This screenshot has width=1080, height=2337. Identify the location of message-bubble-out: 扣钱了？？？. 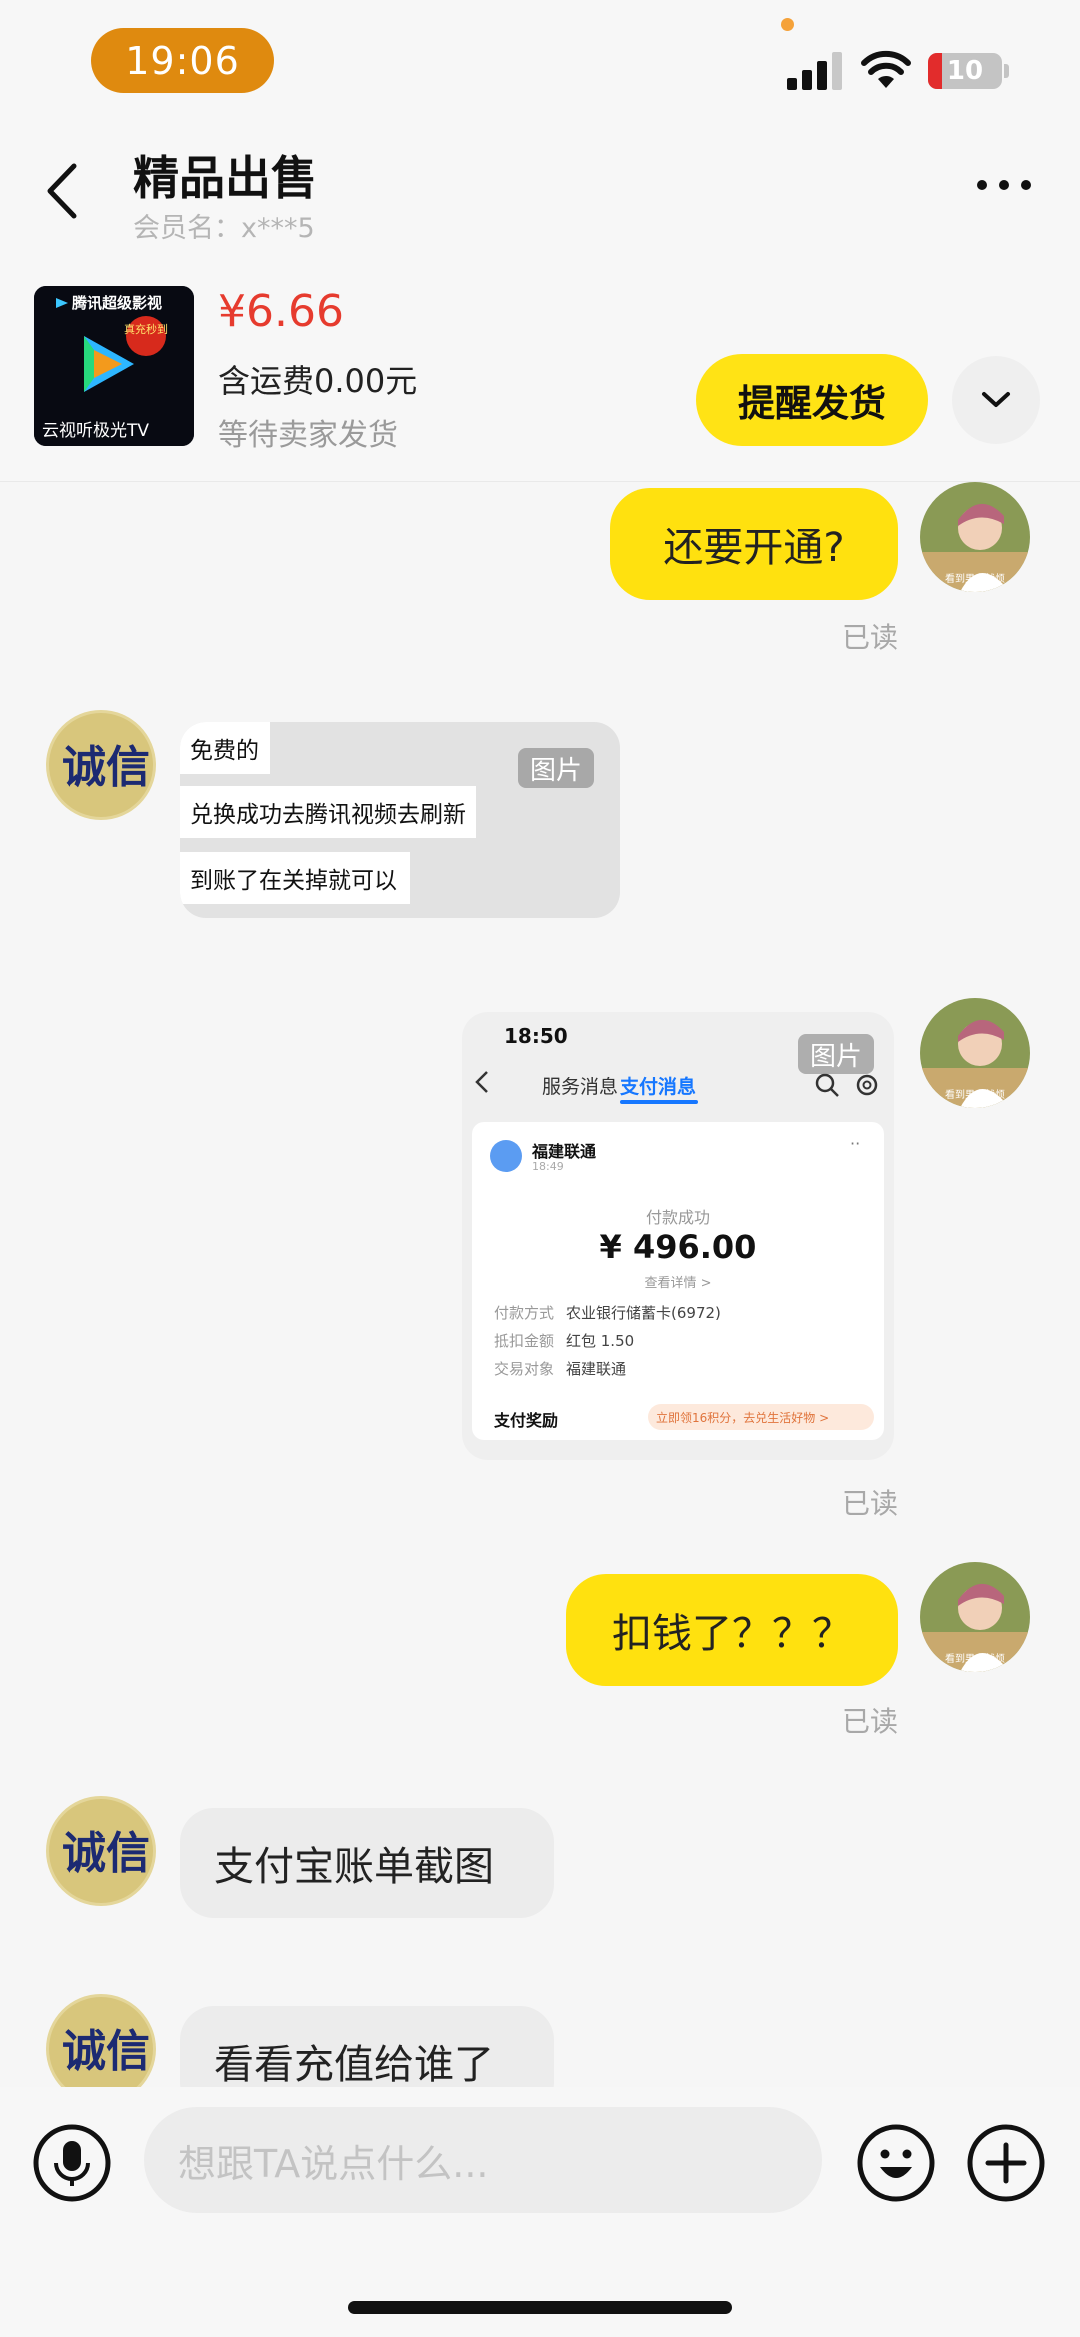
(732, 1630).